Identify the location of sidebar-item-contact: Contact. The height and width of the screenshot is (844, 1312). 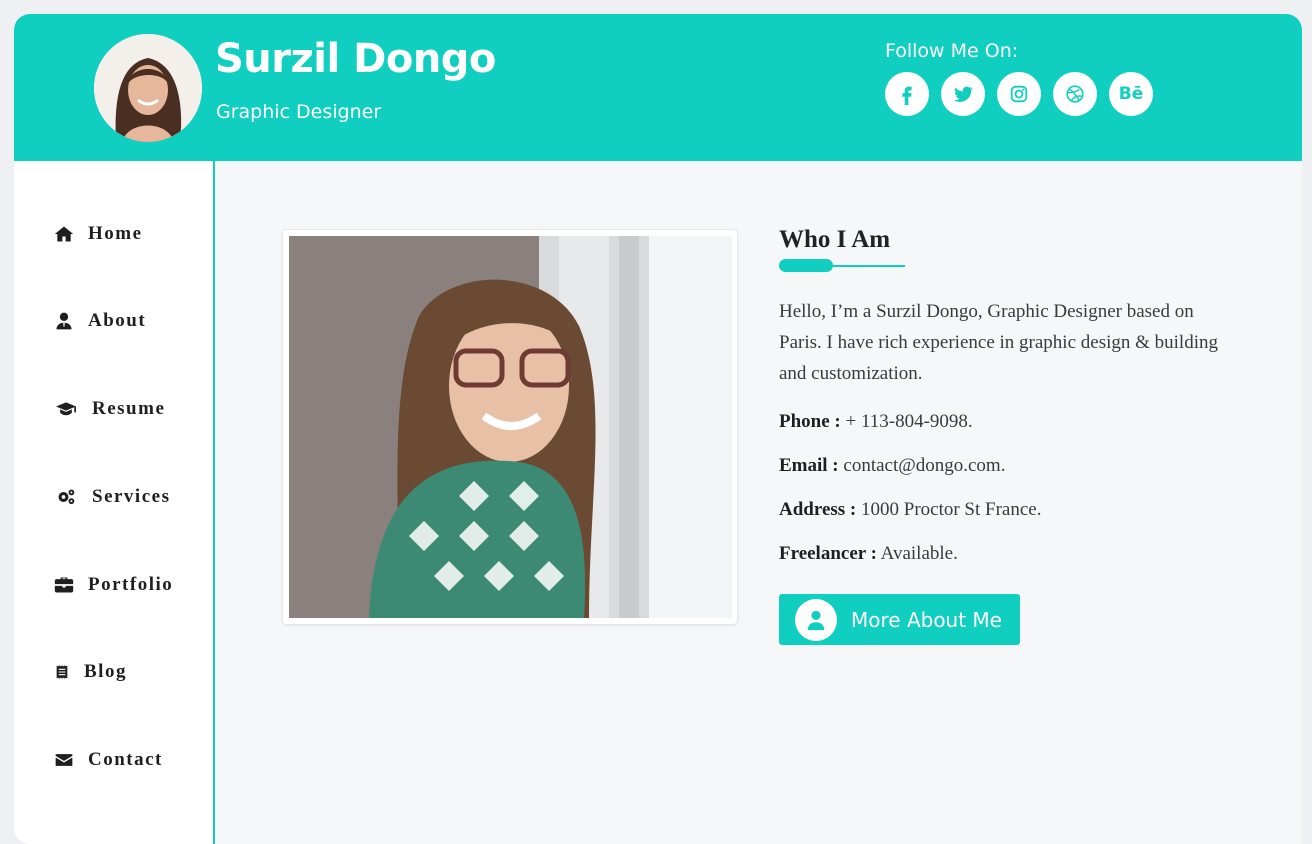
(108, 760).